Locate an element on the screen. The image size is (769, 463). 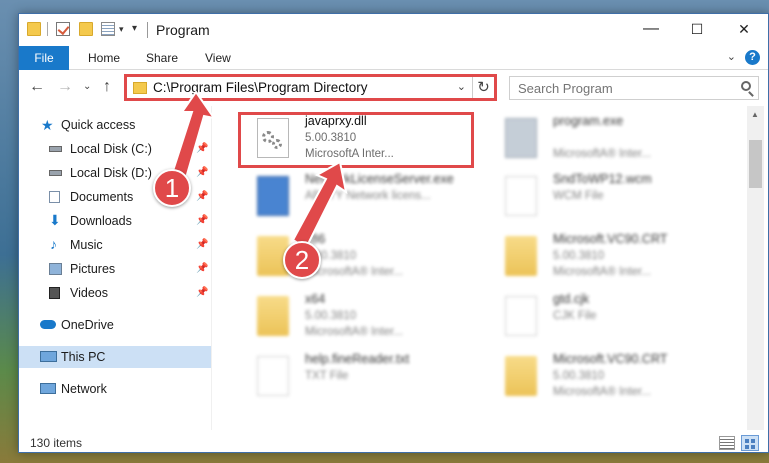
callout-badge-2: 2 is located at coordinates (302, 260).